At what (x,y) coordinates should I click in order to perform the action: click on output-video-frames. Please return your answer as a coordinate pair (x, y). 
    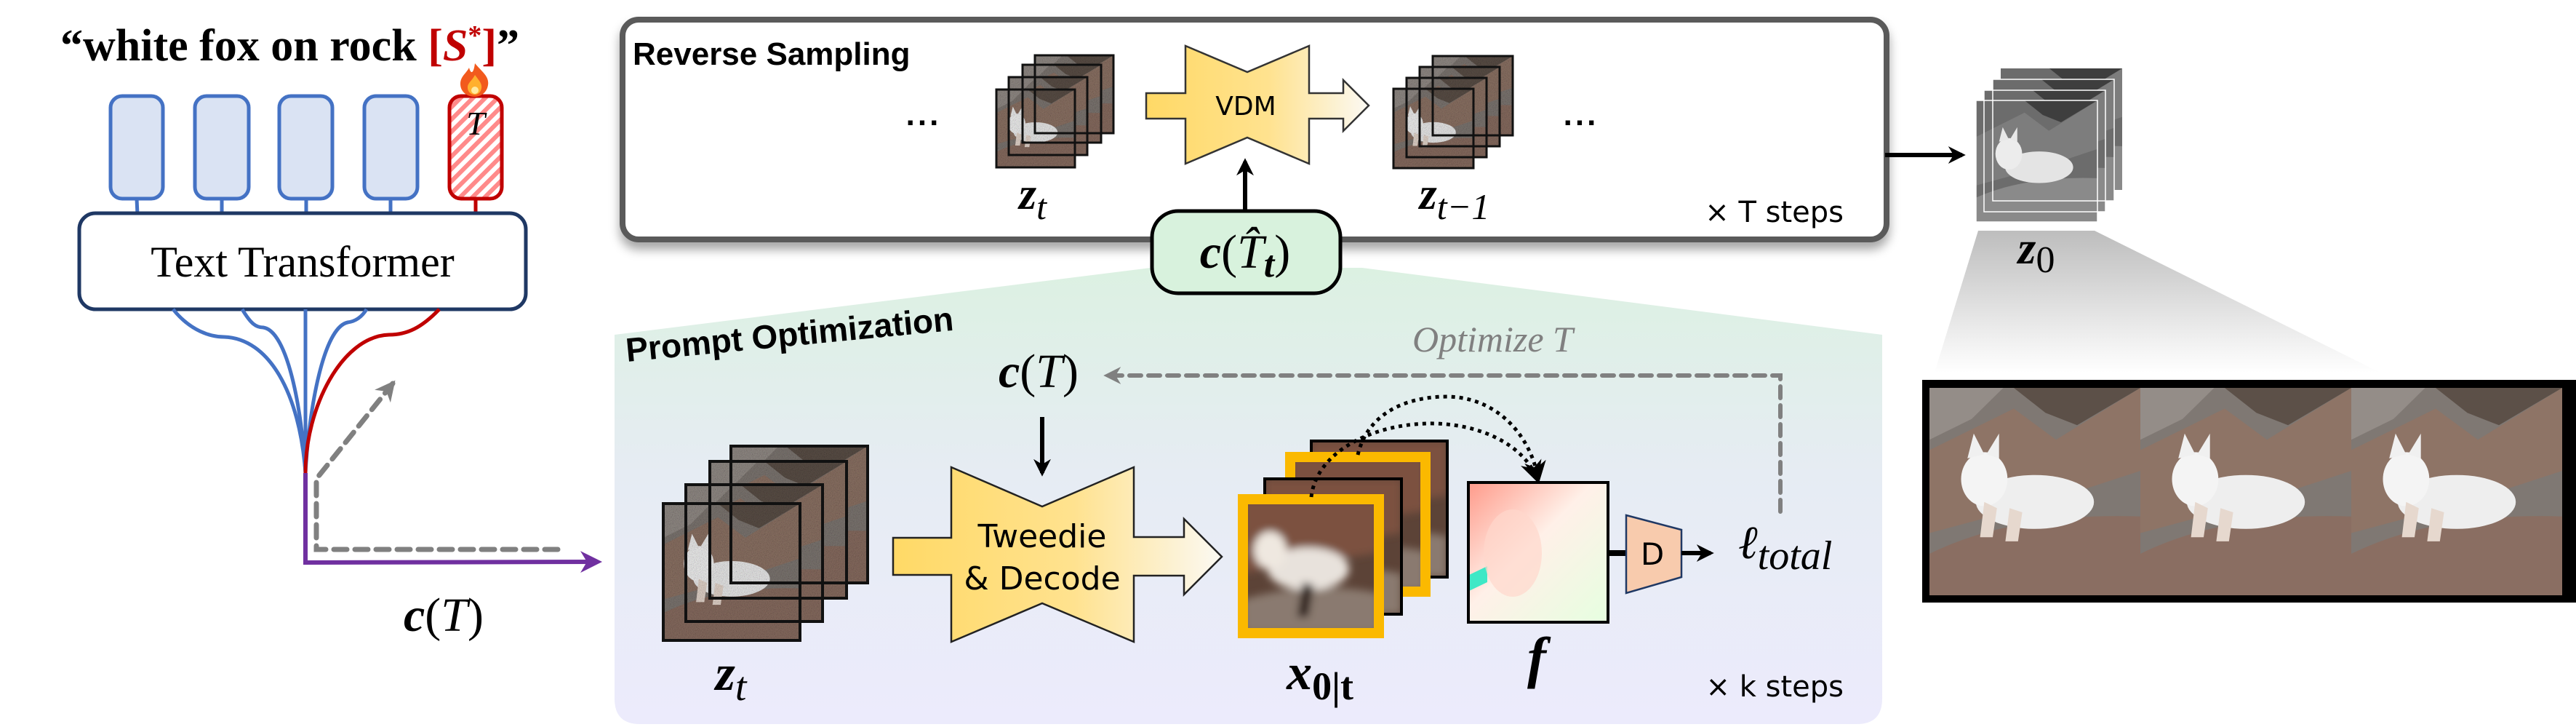
    Looking at the image, I should click on (2249, 491).